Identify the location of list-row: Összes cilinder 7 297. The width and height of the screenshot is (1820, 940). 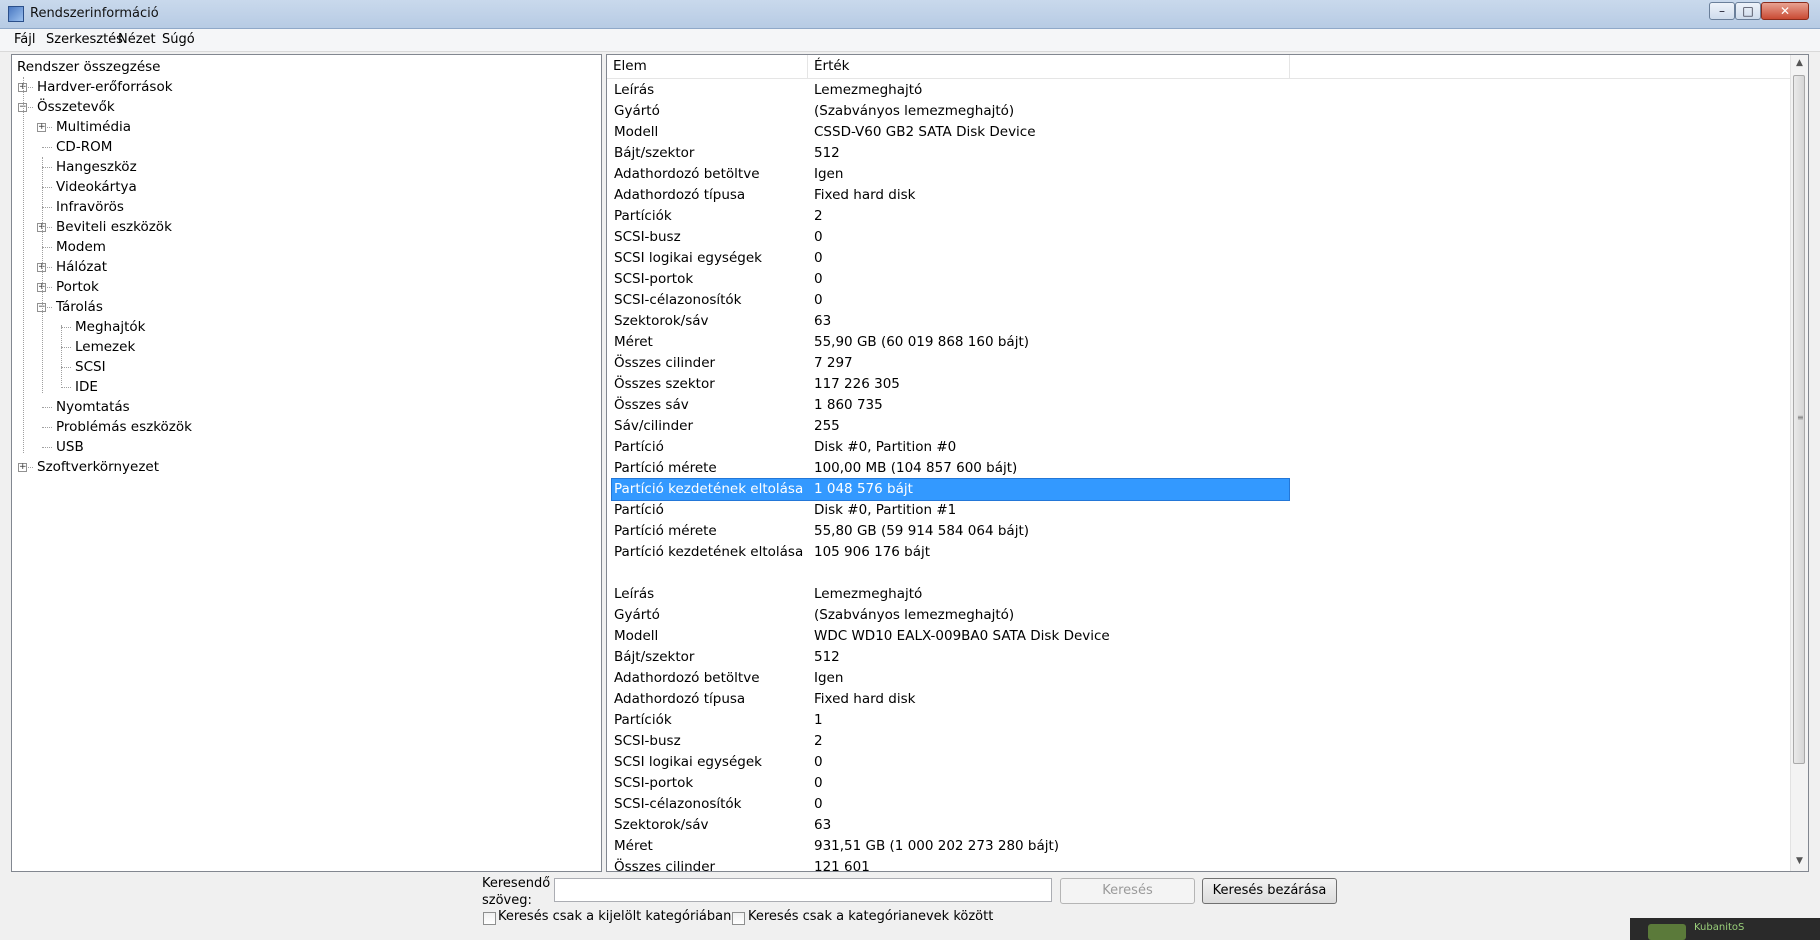
(950, 363).